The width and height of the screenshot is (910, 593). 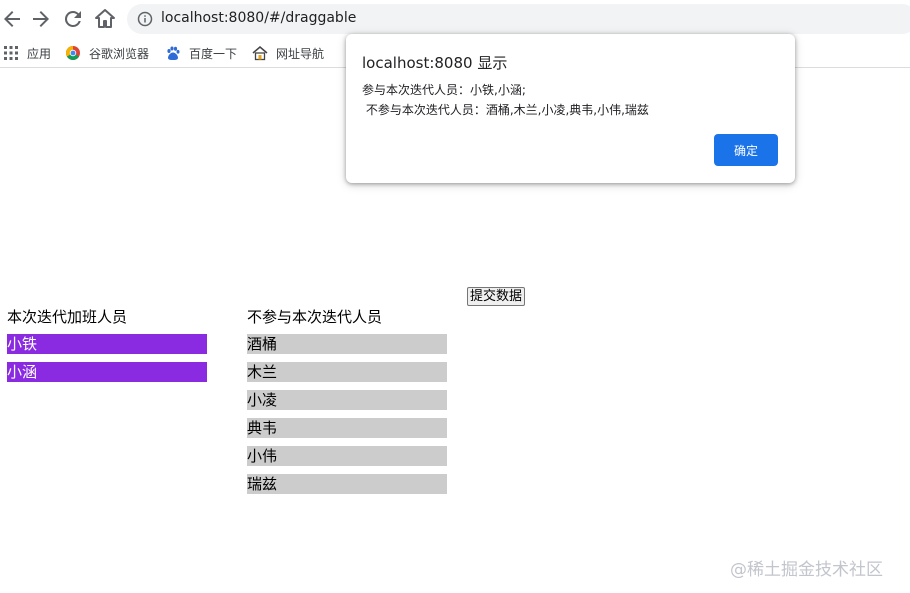 What do you see at coordinates (259, 18) in the screenshot?
I see `url-text: localhost:8080/#/draggable` at bounding box center [259, 18].